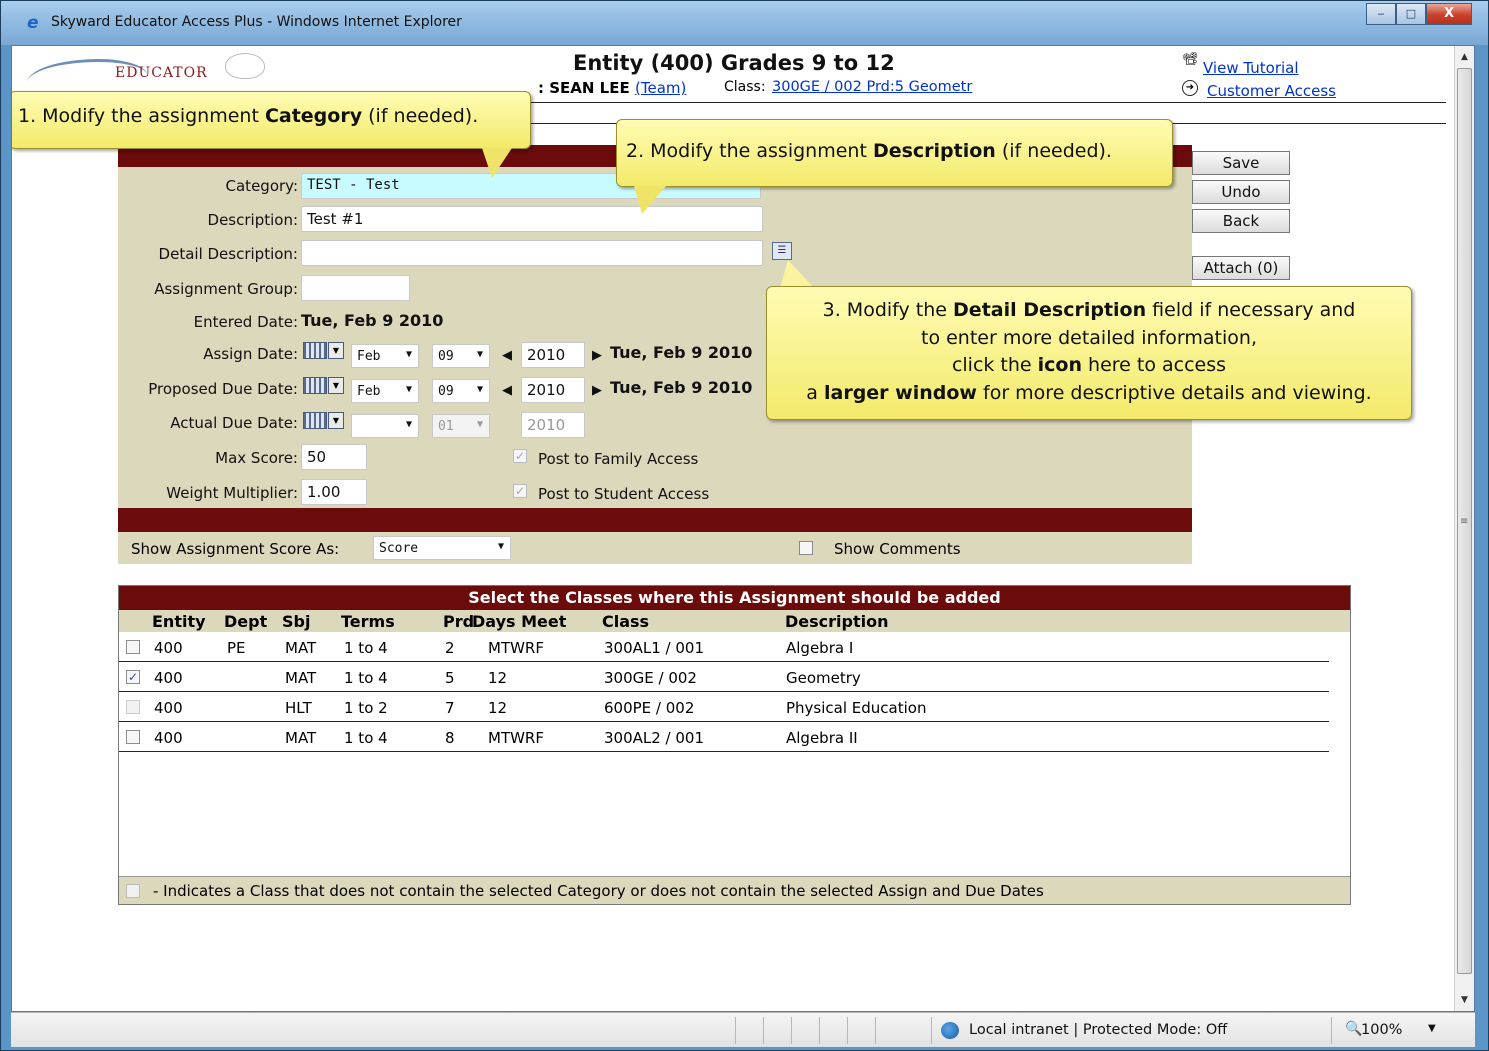  Describe the element at coordinates (366, 648) in the screenshot. I see `cell-terms: 1 to 4` at that location.